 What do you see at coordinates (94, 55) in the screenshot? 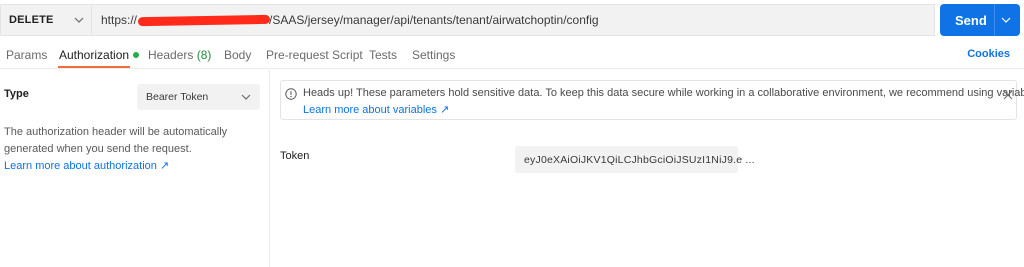
I see `tab-label: Authorization` at bounding box center [94, 55].